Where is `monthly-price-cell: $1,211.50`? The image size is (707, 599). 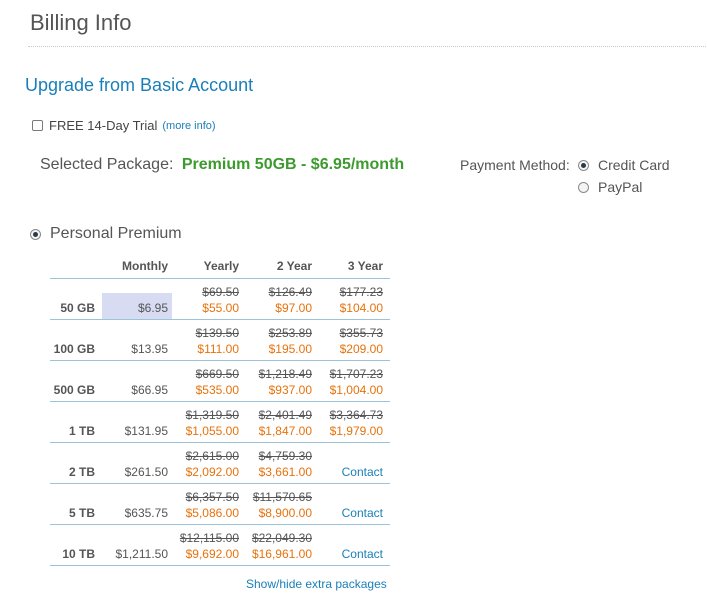
monthly-price-cell: $1,211.50 is located at coordinates (137, 545).